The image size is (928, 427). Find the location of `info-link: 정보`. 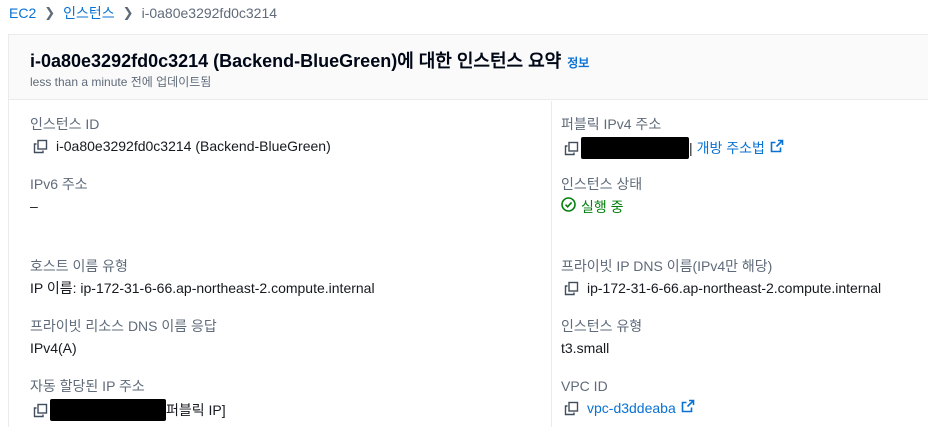

info-link: 정보 is located at coordinates (578, 63).